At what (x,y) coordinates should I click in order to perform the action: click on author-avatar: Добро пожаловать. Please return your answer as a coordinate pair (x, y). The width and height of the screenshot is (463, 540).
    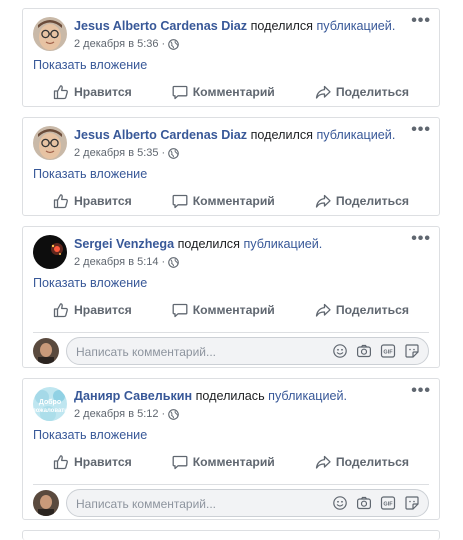
    Looking at the image, I should click on (50, 404).